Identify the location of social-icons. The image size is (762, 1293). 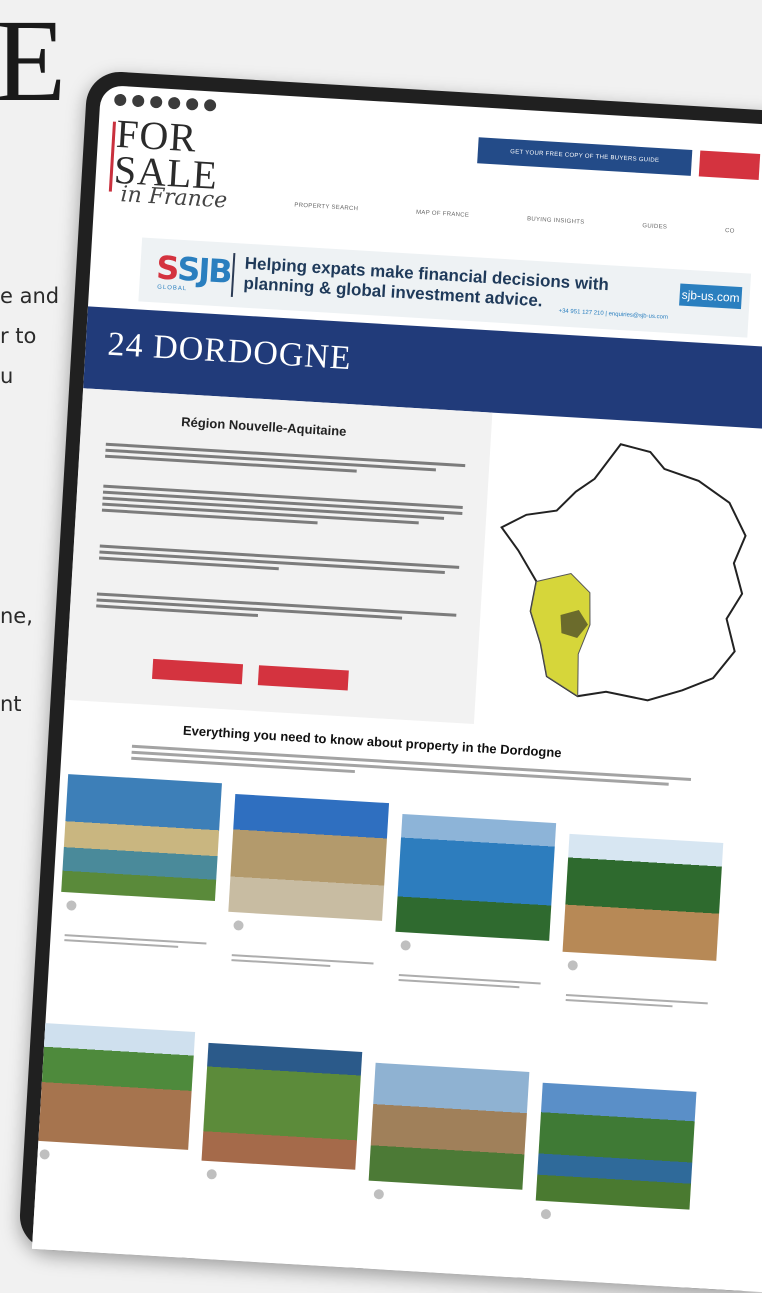
(165, 102).